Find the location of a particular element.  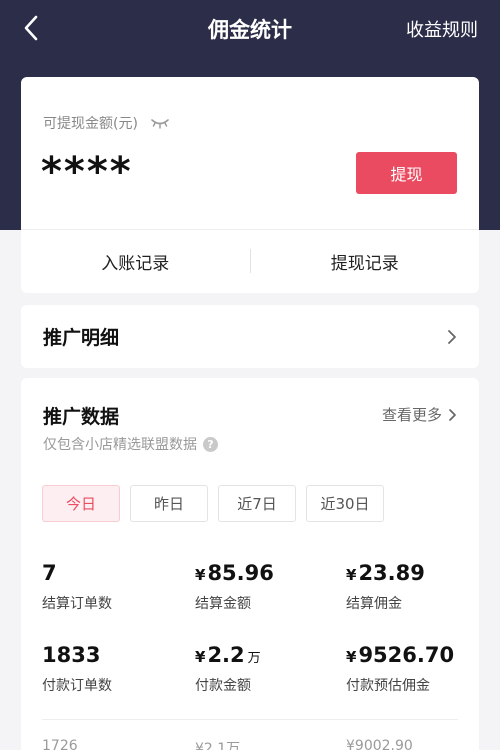

data-scope-text: 仅包含小店精选联盟数据 is located at coordinates (120, 445).